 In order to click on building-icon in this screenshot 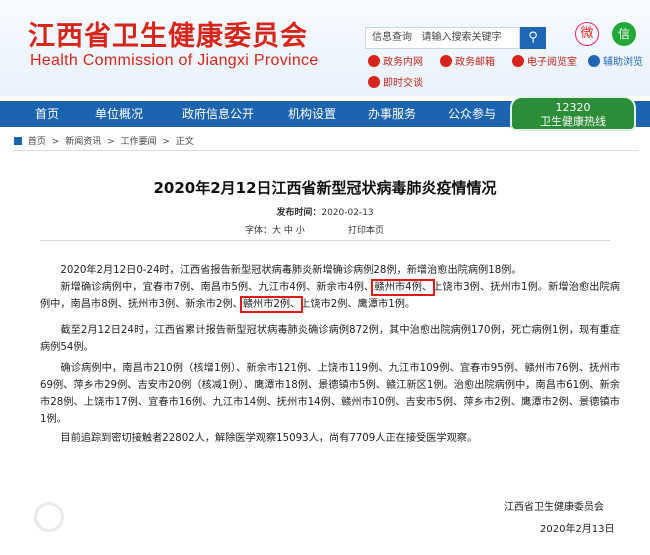, I will do `click(374, 61)`.